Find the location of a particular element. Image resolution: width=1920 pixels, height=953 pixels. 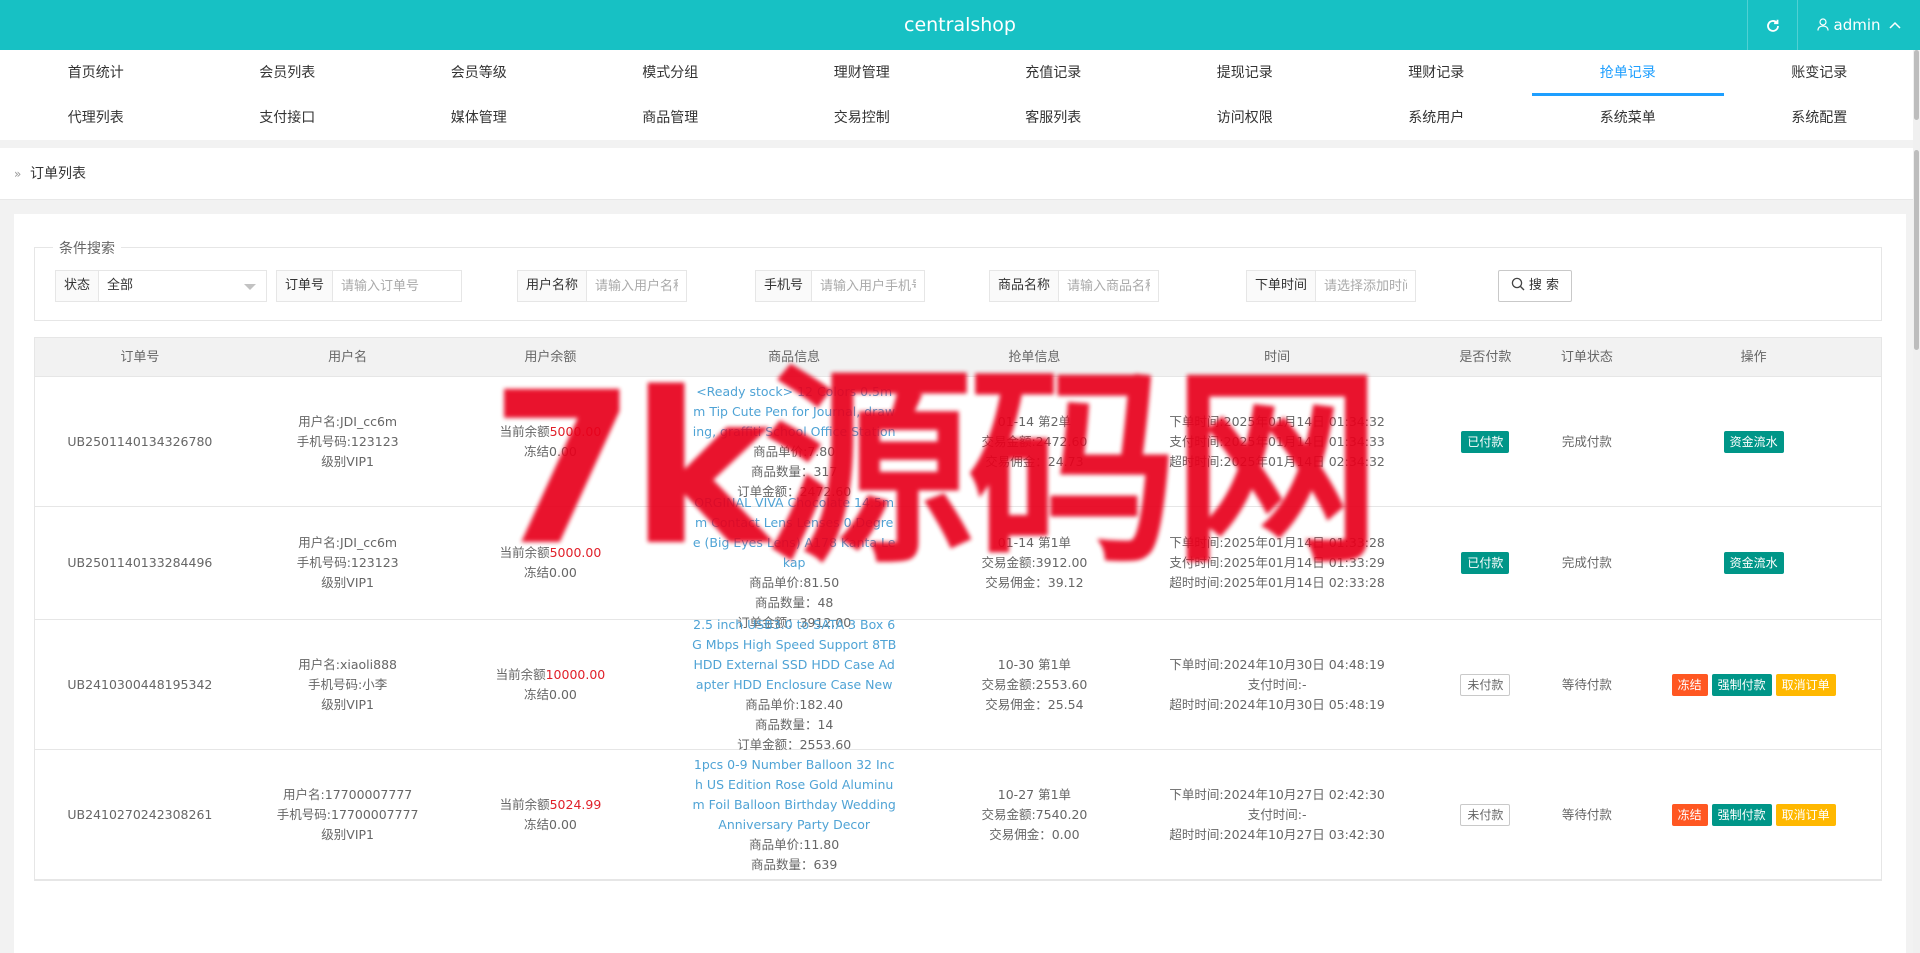

nav-item-4: 理财管理 is located at coordinates (862, 73).